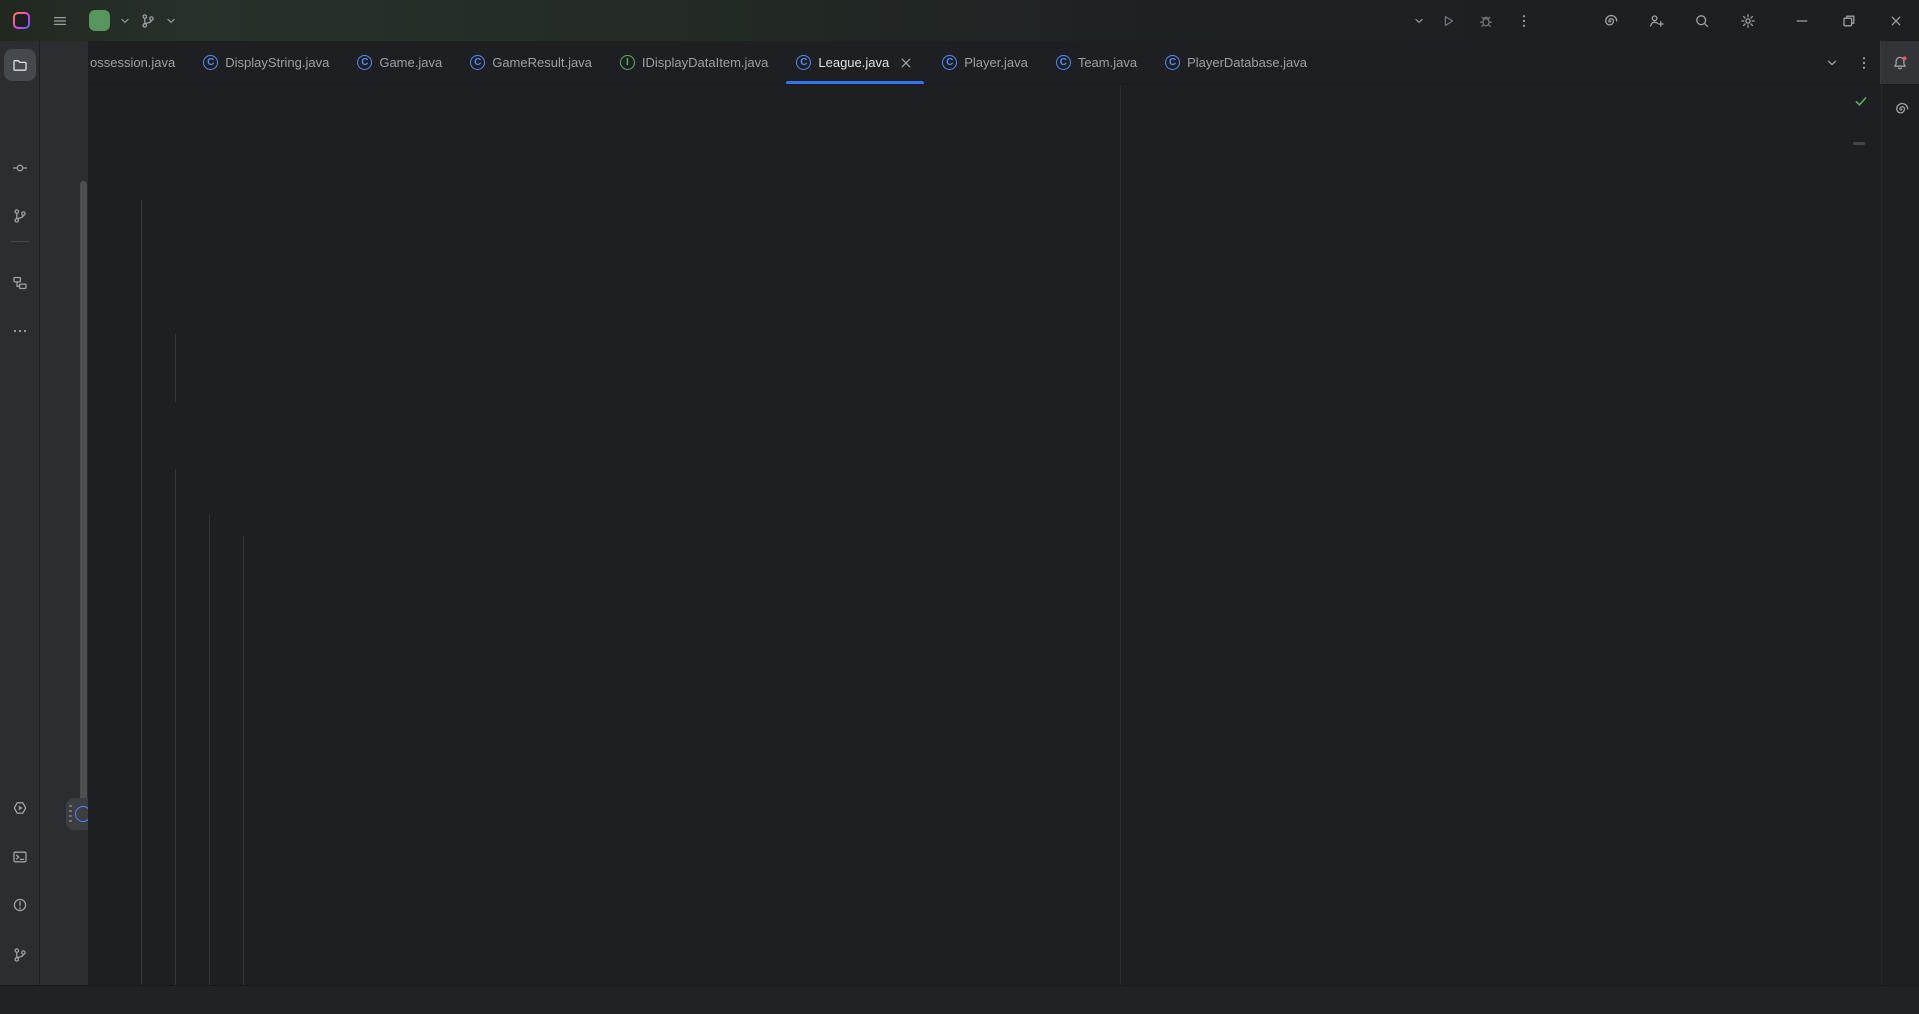 This screenshot has width=1919, height=1014. I want to click on minimize-button, so click(1801, 20).